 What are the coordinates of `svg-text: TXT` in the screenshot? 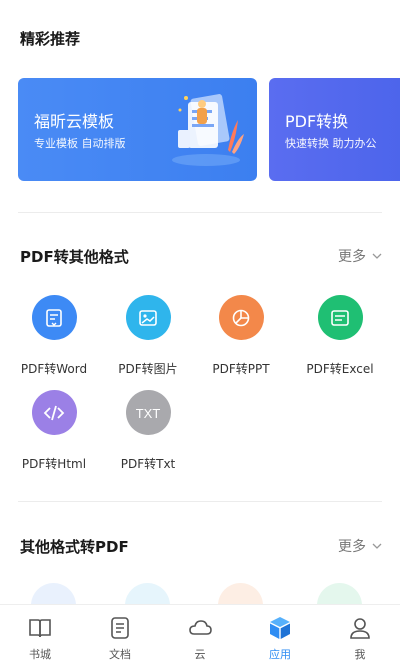 It's located at (148, 413).